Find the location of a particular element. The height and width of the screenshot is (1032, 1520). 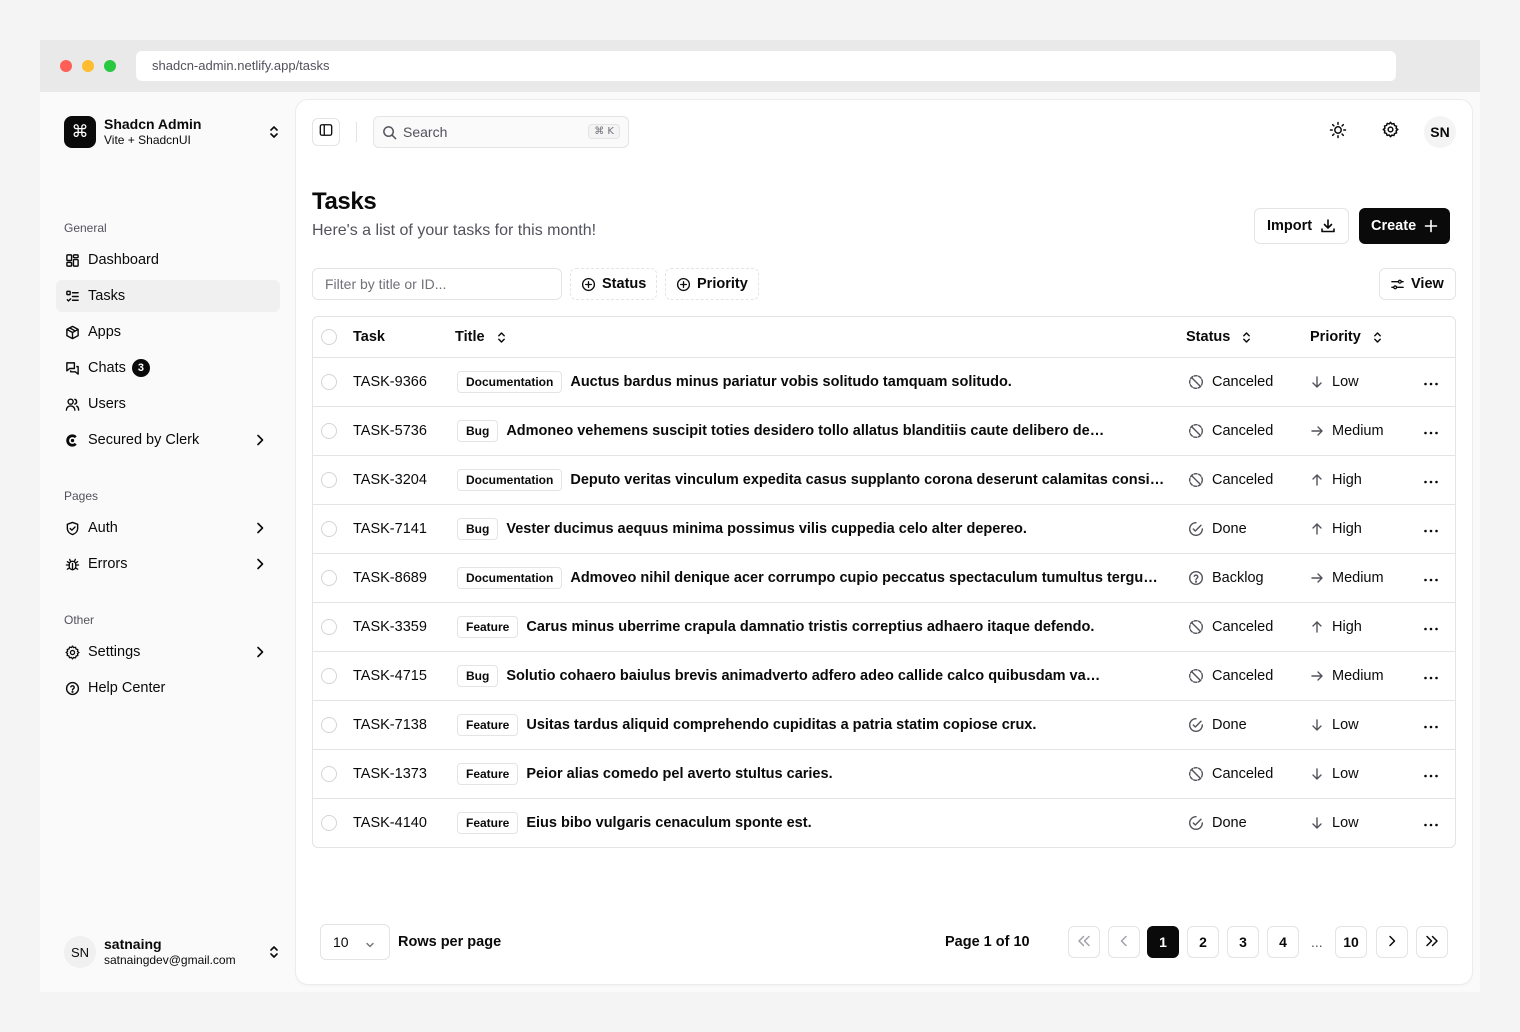

sidebar-item-dashboard: Dashboard is located at coordinates (168, 260).